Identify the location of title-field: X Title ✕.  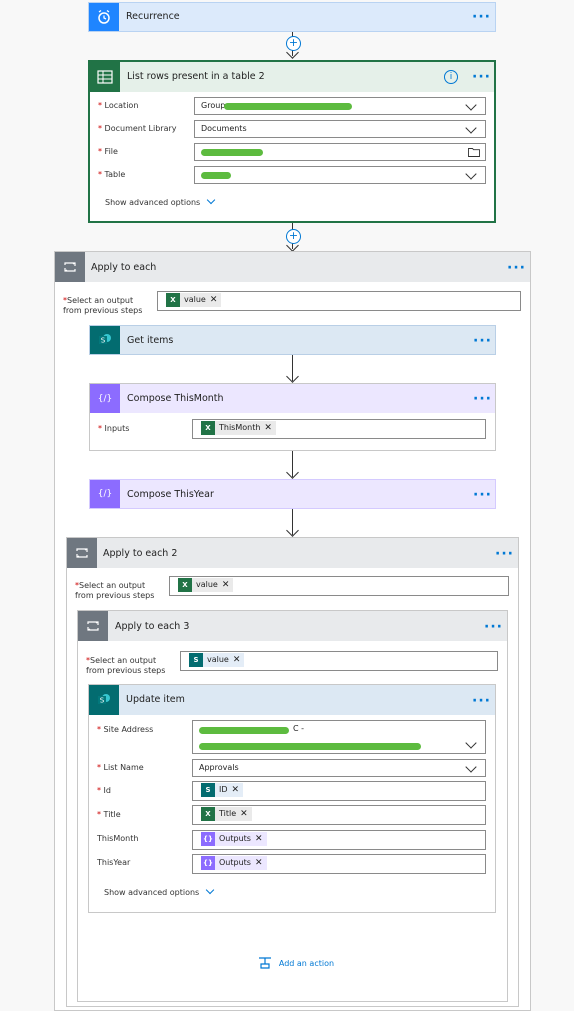
(339, 815).